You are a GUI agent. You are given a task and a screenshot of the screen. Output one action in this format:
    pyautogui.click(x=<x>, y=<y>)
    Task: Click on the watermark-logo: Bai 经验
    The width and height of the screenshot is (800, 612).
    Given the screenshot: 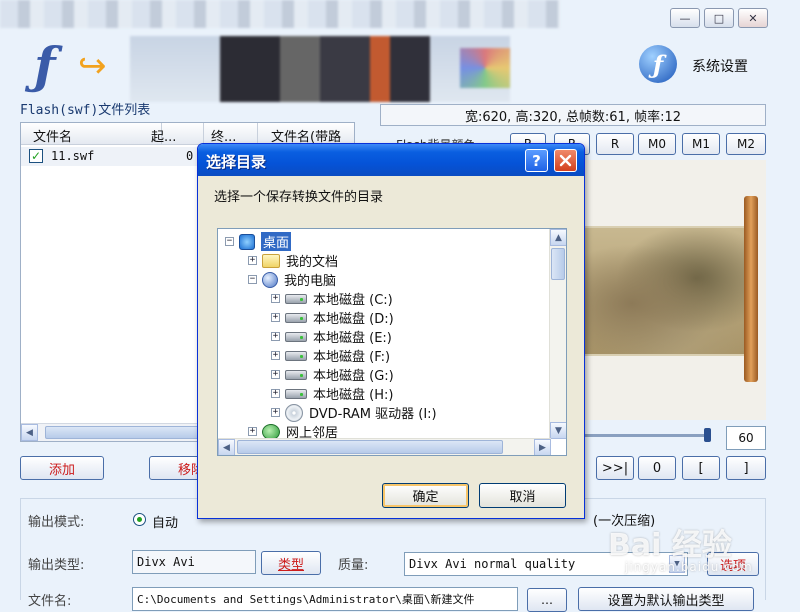 What is the action you would take?
    pyautogui.click(x=670, y=545)
    